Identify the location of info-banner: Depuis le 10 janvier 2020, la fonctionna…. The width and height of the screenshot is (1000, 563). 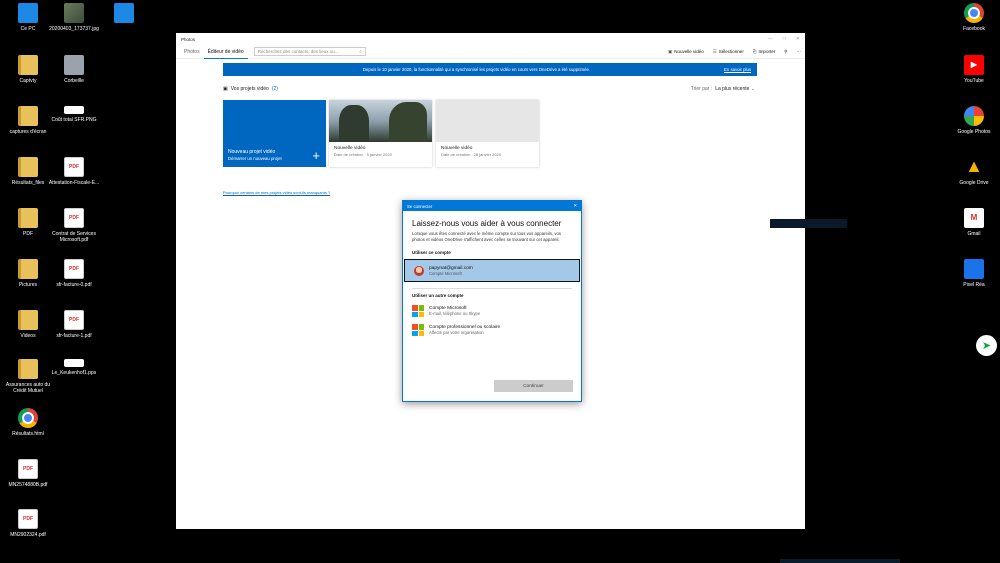
(490, 69).